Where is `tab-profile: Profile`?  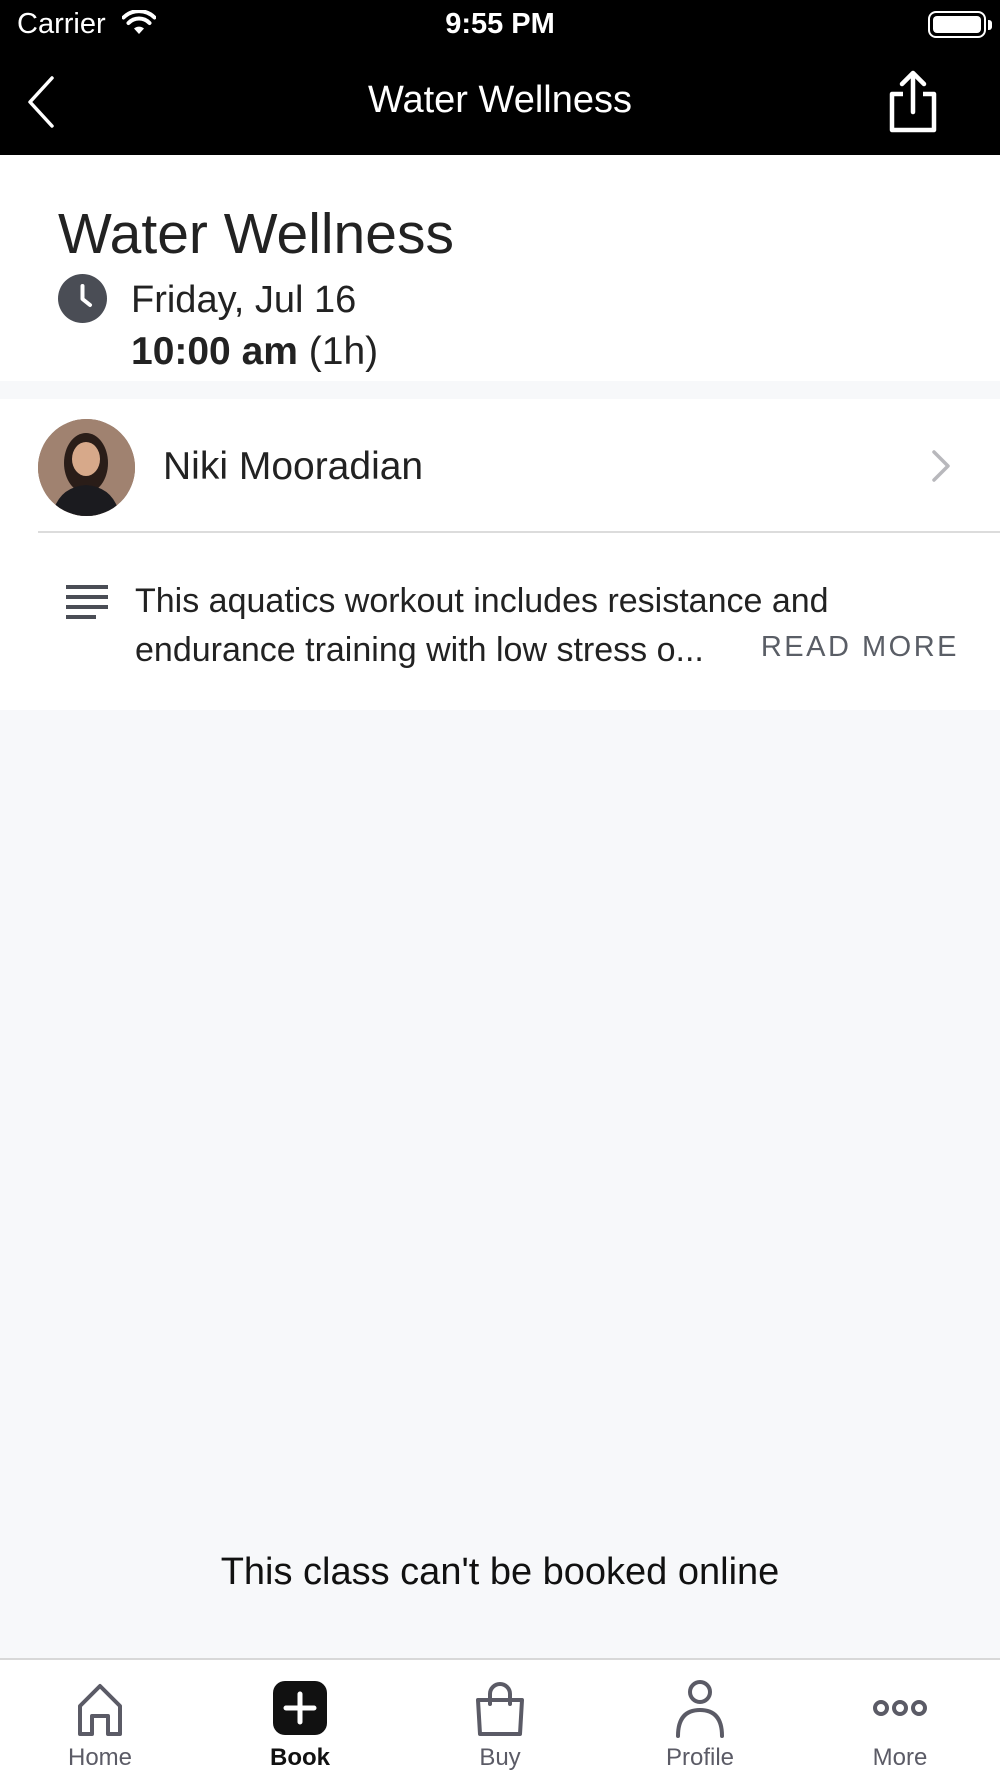
tab-profile: Profile is located at coordinates (700, 1719).